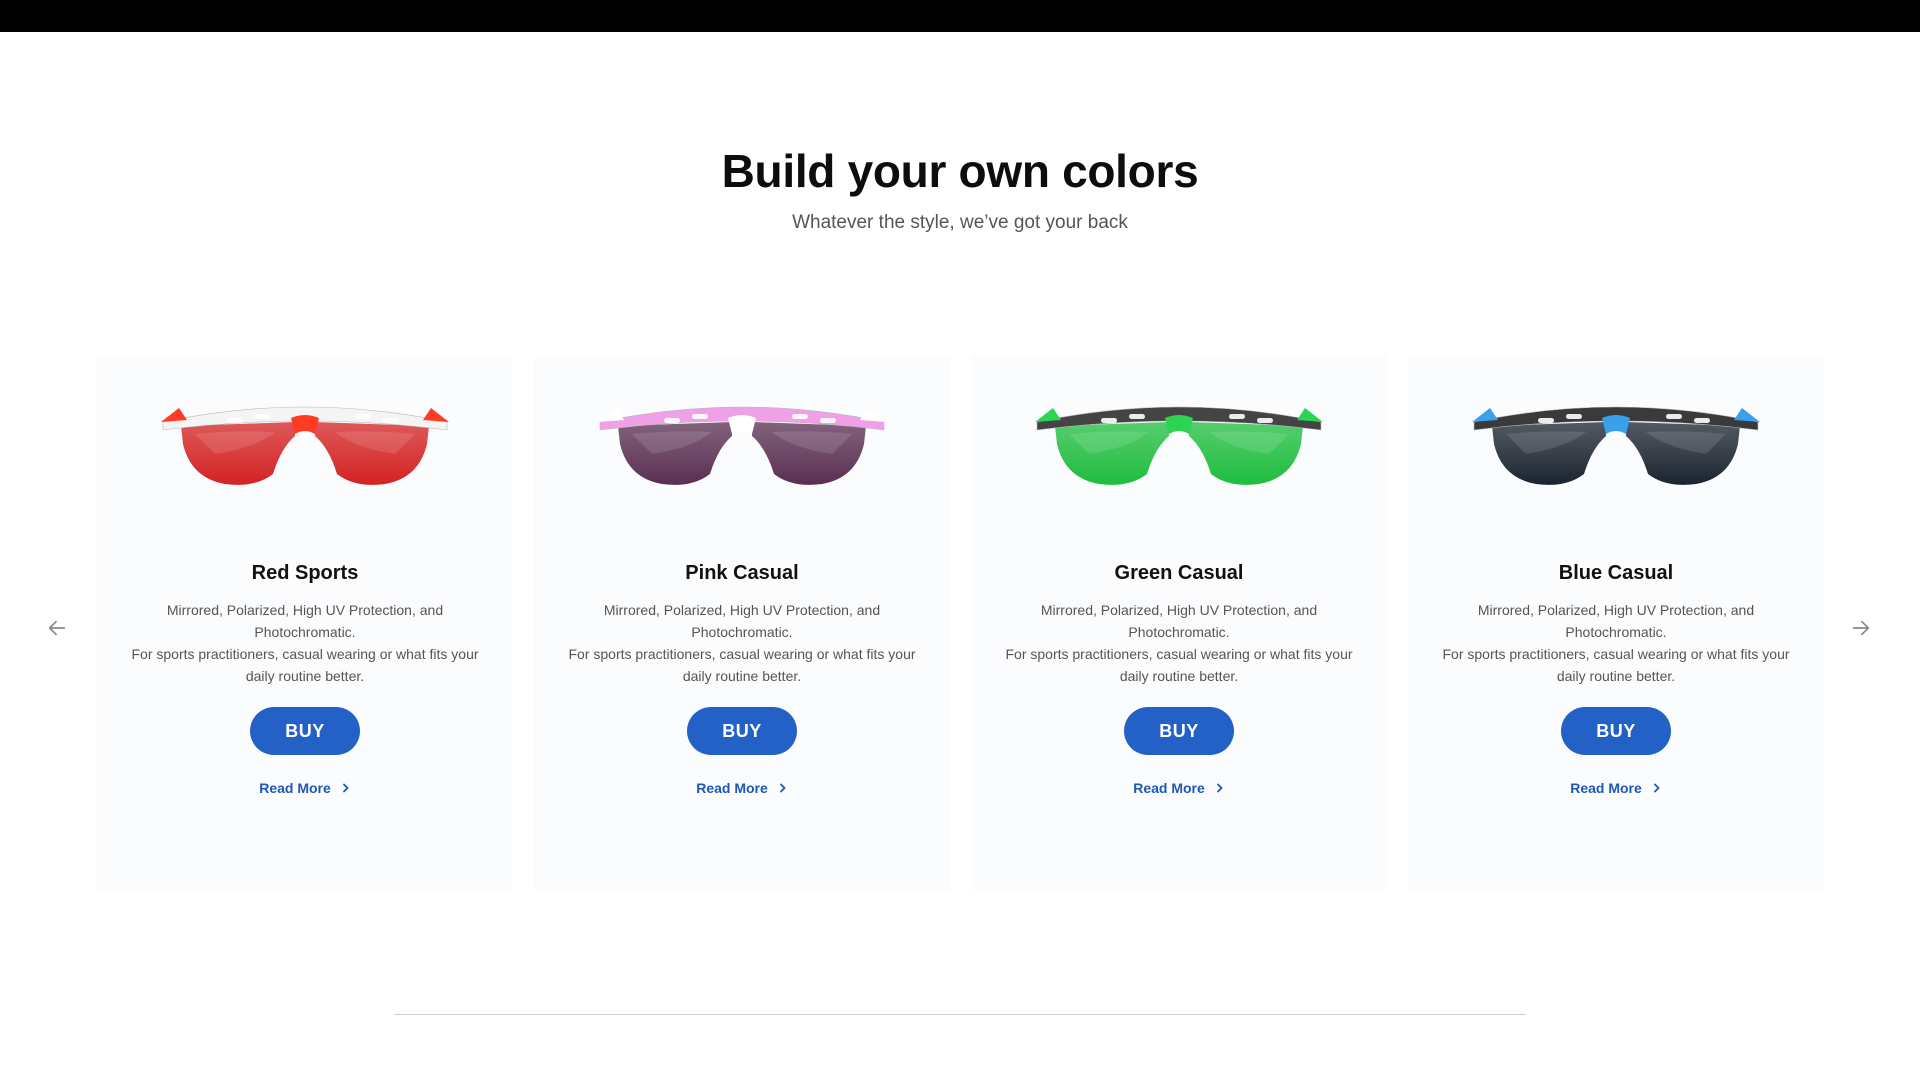 The image size is (1920, 1080). Describe the element at coordinates (742, 573) in the screenshot. I see `product-title: Pink Casual` at that location.